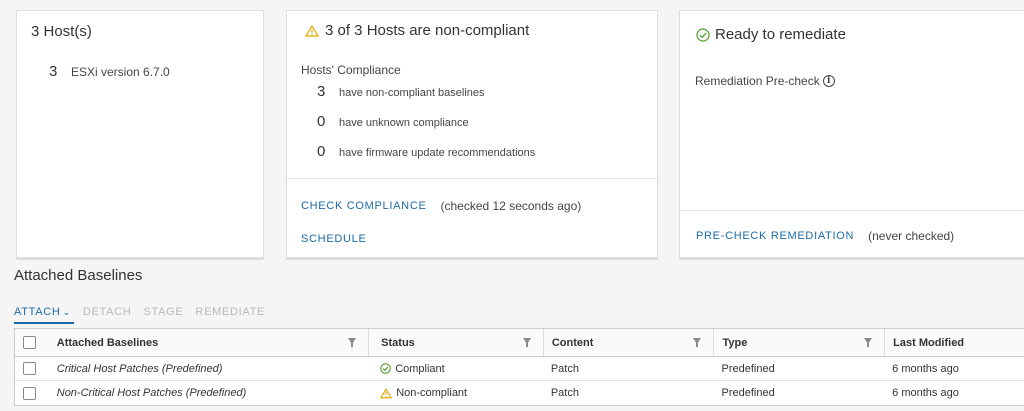 The width and height of the screenshot is (1024, 411). Describe the element at coordinates (432, 393) in the screenshot. I see `status-label: Non-compliant` at that location.